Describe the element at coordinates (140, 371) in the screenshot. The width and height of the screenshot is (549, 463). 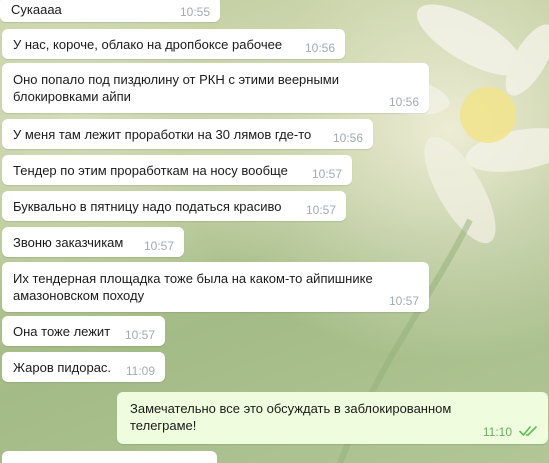
I see `message-time: 11:09` at that location.